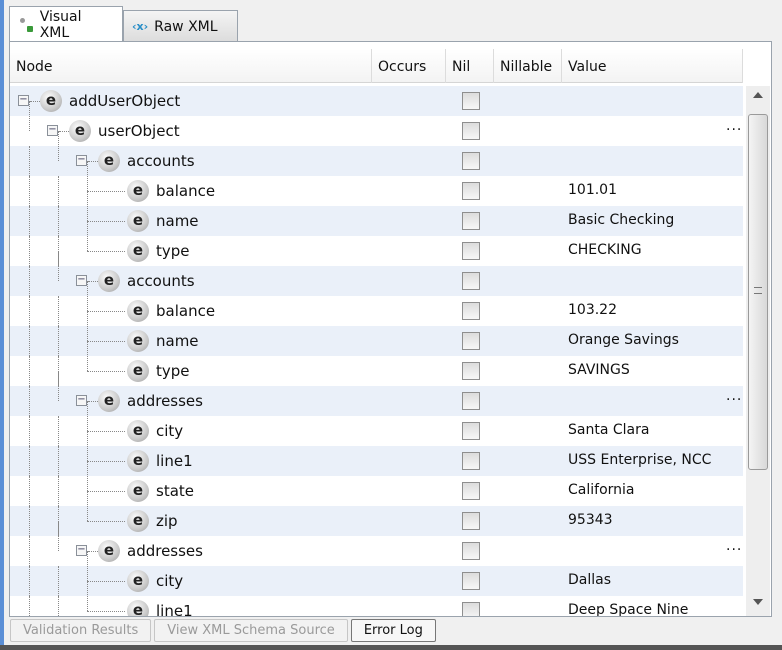  I want to click on table-row: e type CHECKING, so click(376, 243).